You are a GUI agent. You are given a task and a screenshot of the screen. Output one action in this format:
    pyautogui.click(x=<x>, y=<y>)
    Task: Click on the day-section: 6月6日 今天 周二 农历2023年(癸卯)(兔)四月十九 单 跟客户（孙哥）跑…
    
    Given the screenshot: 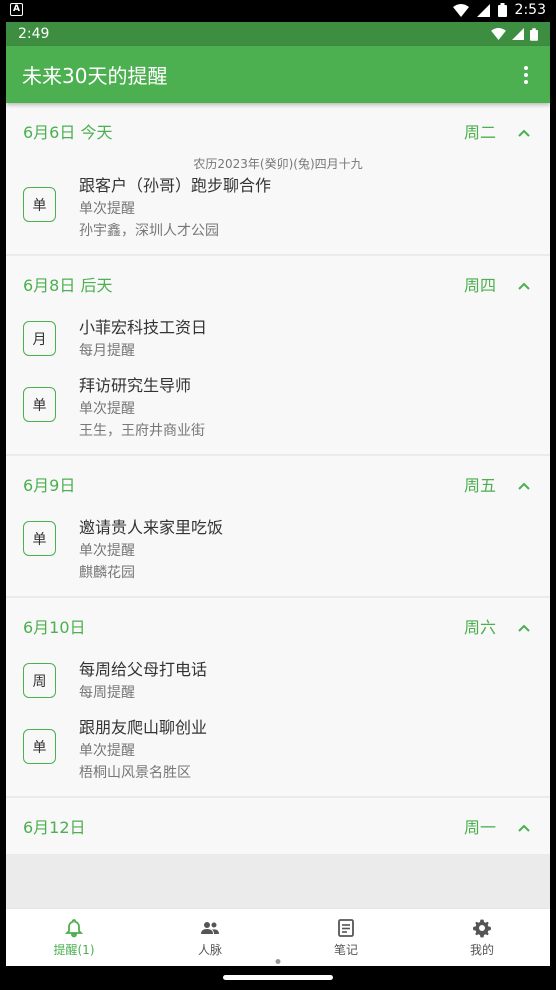 What is the action you would take?
    pyautogui.click(x=278, y=178)
    